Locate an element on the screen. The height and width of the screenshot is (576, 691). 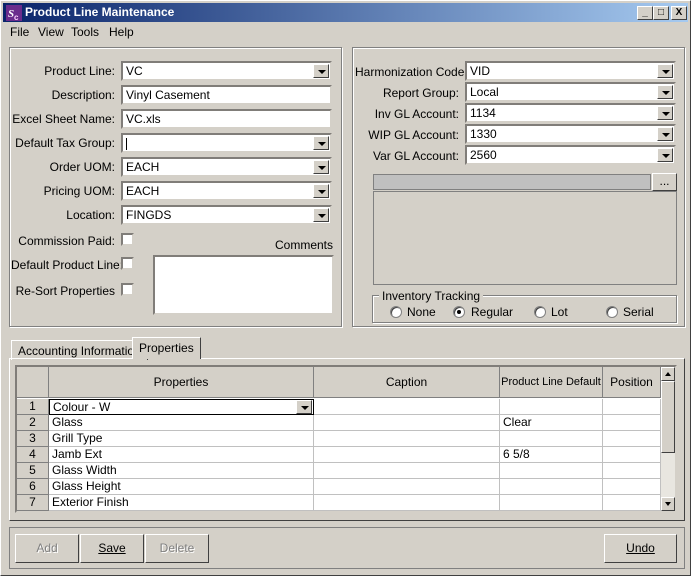
var-gl-label: Var GL Account: is located at coordinates (415, 156).